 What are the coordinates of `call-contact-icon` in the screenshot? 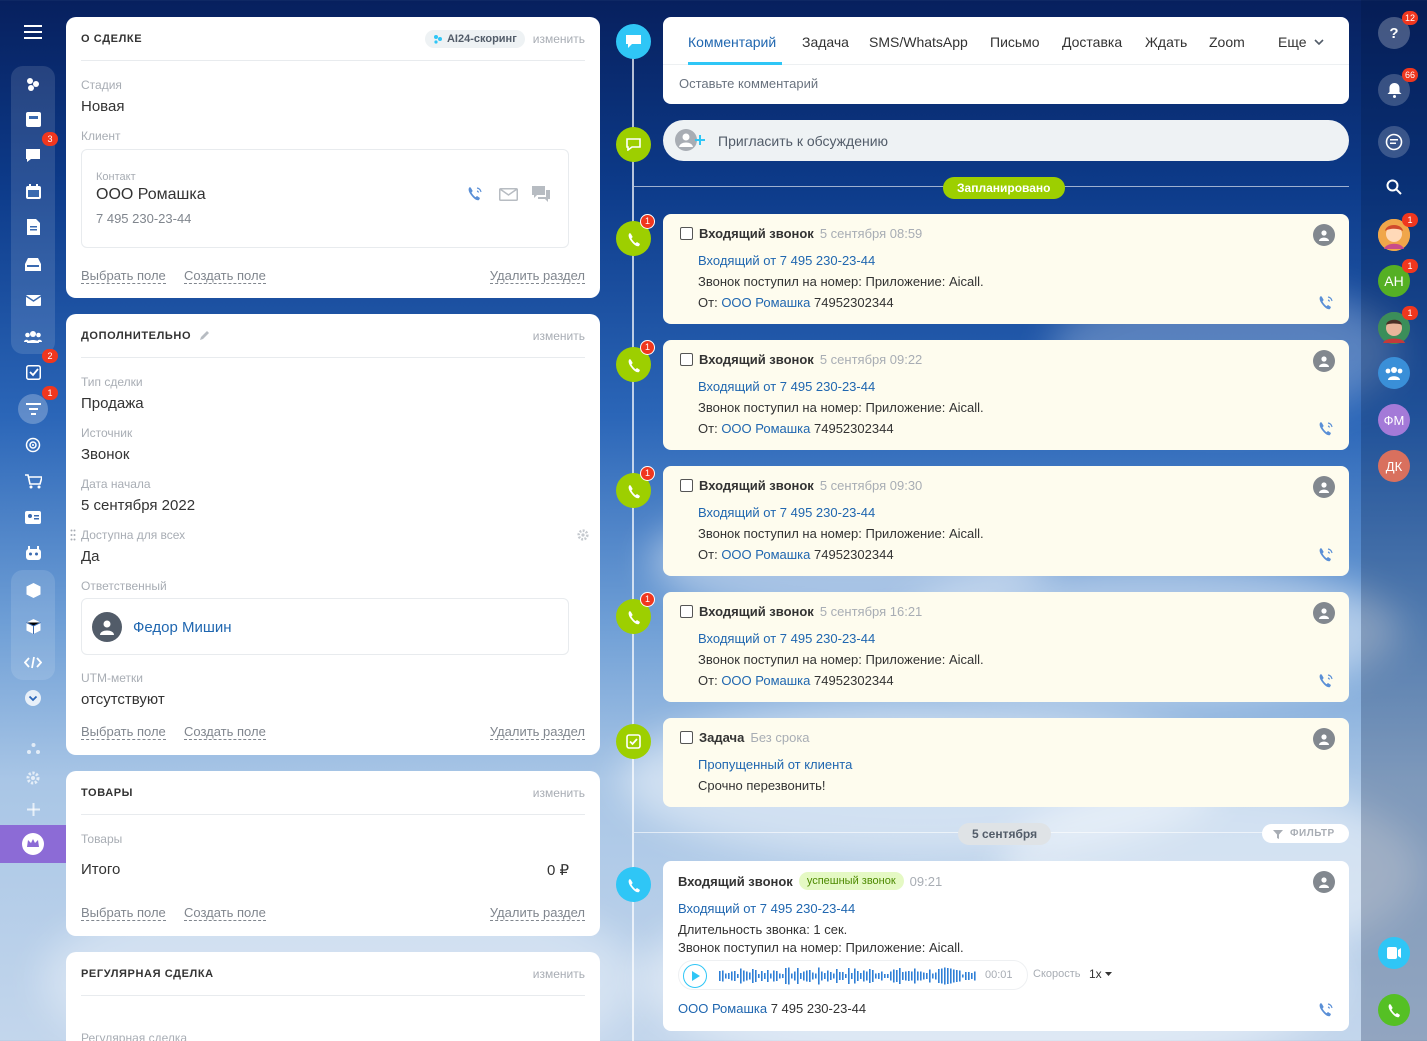 It's located at (475, 194).